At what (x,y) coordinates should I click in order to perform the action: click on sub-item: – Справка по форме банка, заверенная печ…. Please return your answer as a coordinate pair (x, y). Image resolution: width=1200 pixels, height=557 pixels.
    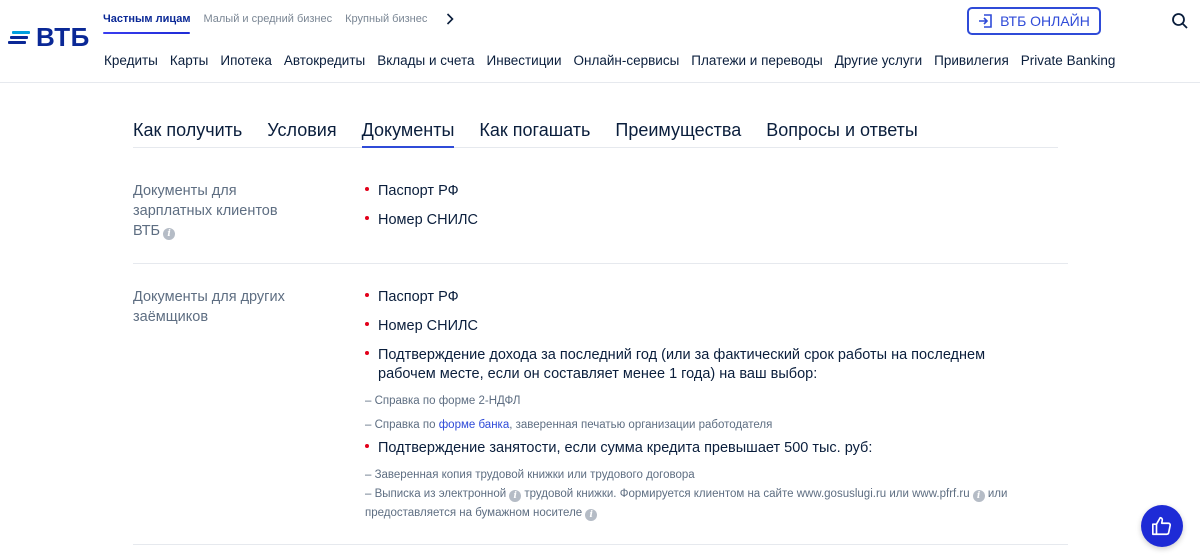
    Looking at the image, I should click on (569, 425).